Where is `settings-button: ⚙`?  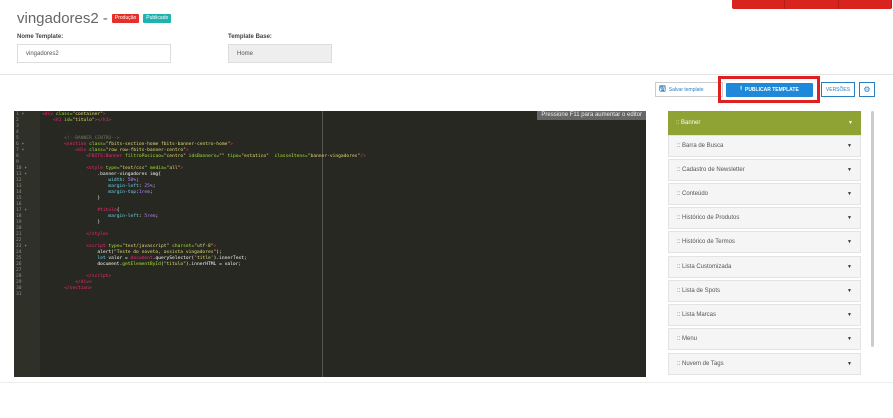 settings-button: ⚙ is located at coordinates (867, 89).